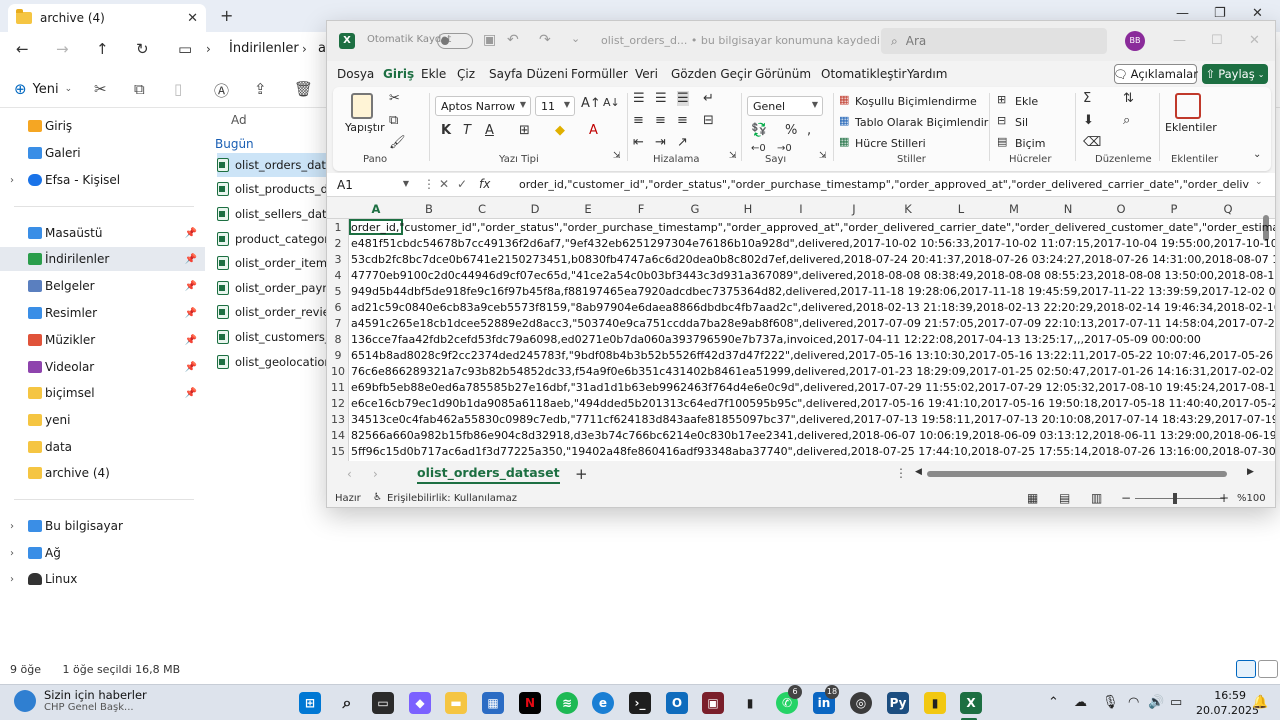  I want to click on details-view-button, so click(1246, 669).